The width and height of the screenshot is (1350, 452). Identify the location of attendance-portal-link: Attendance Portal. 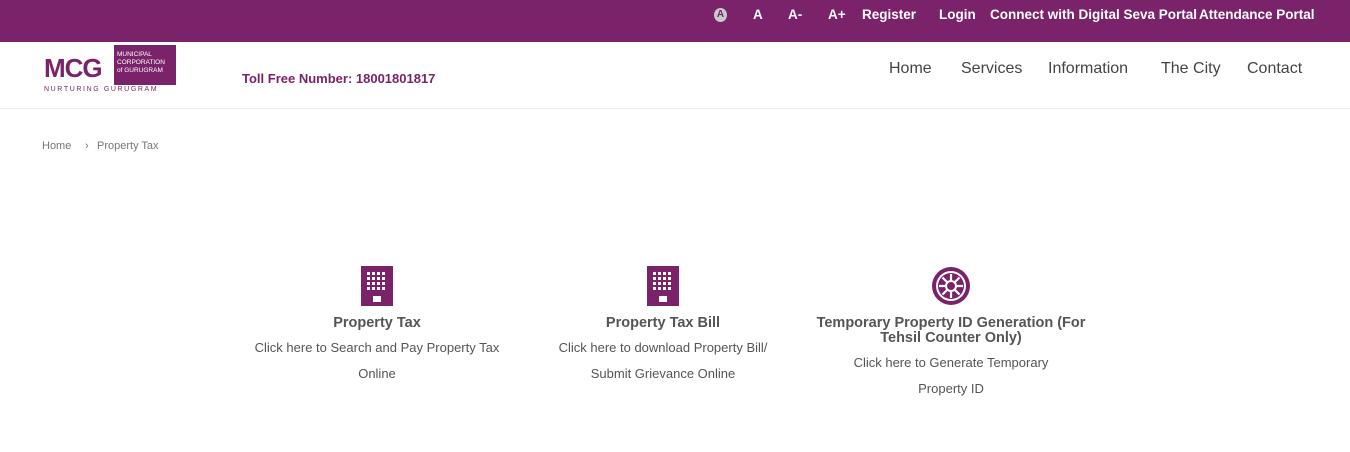
(1257, 14).